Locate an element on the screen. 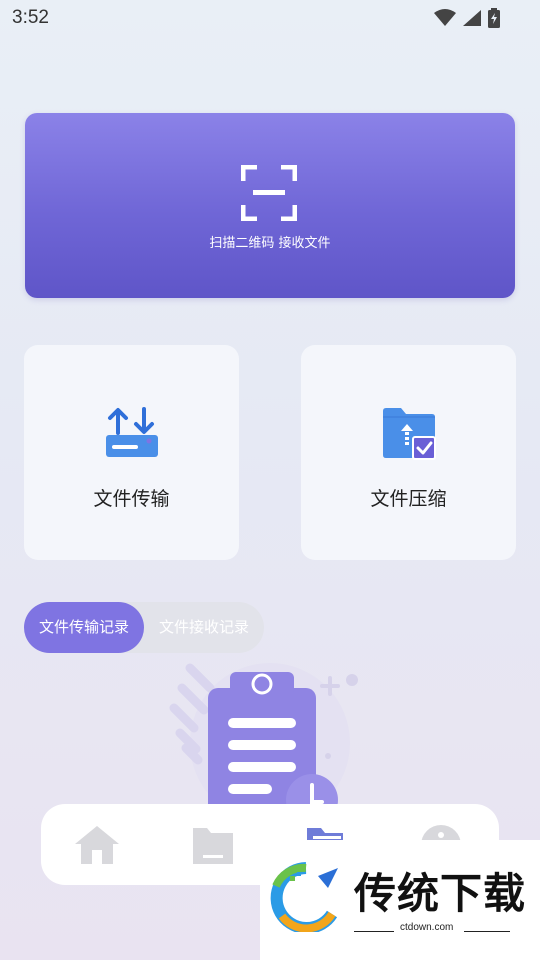 The height and width of the screenshot is (960, 540). tab-transfer-records: 文件传输记录 is located at coordinates (84, 627).